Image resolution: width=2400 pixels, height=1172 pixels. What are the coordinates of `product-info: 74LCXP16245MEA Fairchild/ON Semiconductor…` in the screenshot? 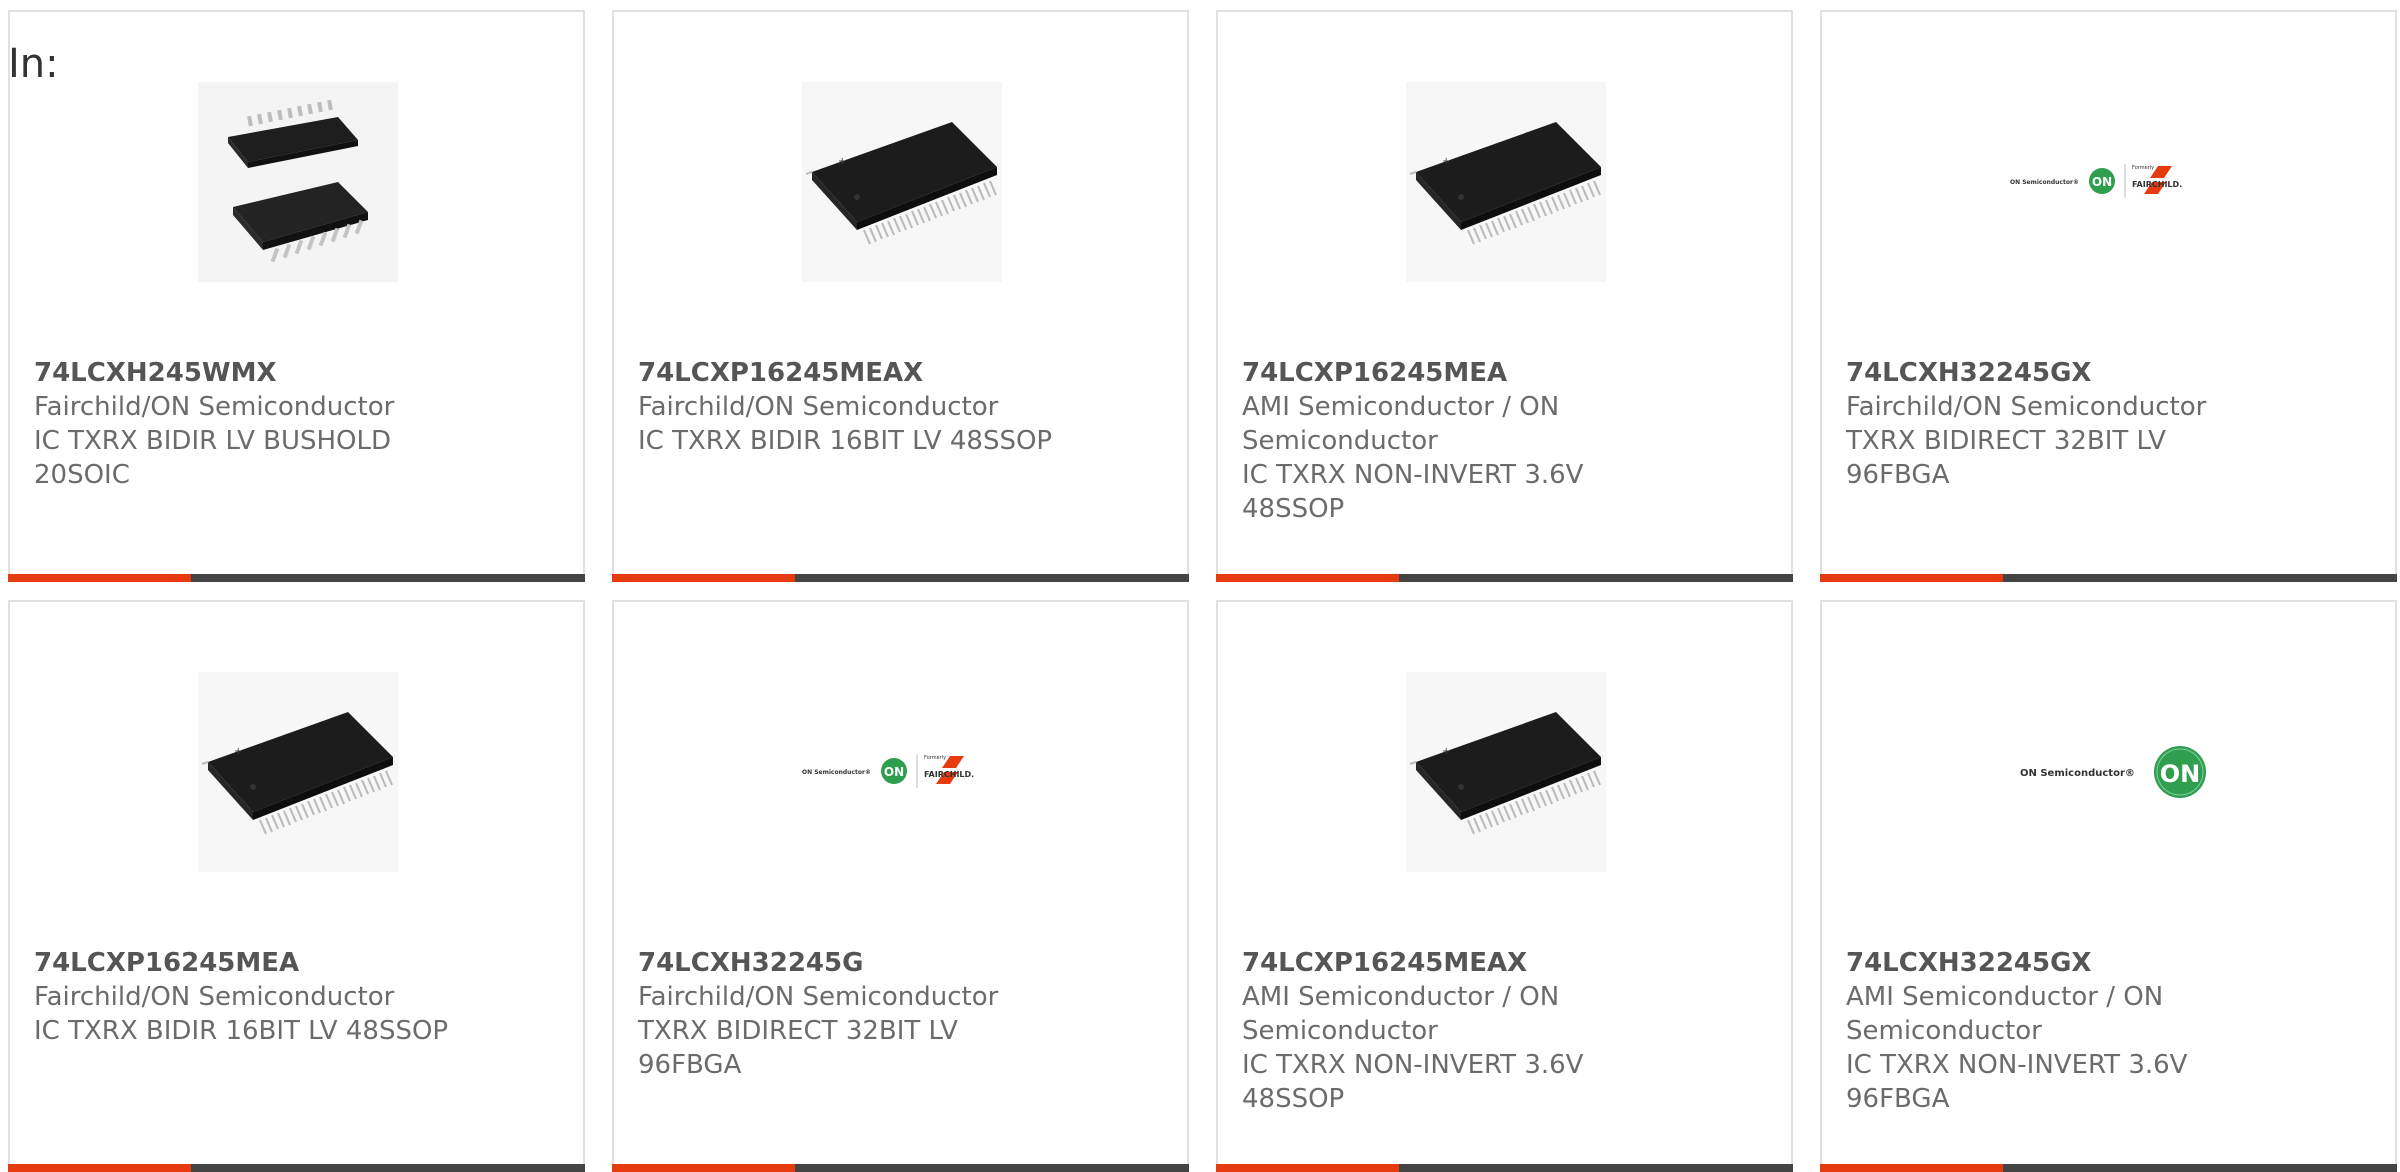 It's located at (244, 997).